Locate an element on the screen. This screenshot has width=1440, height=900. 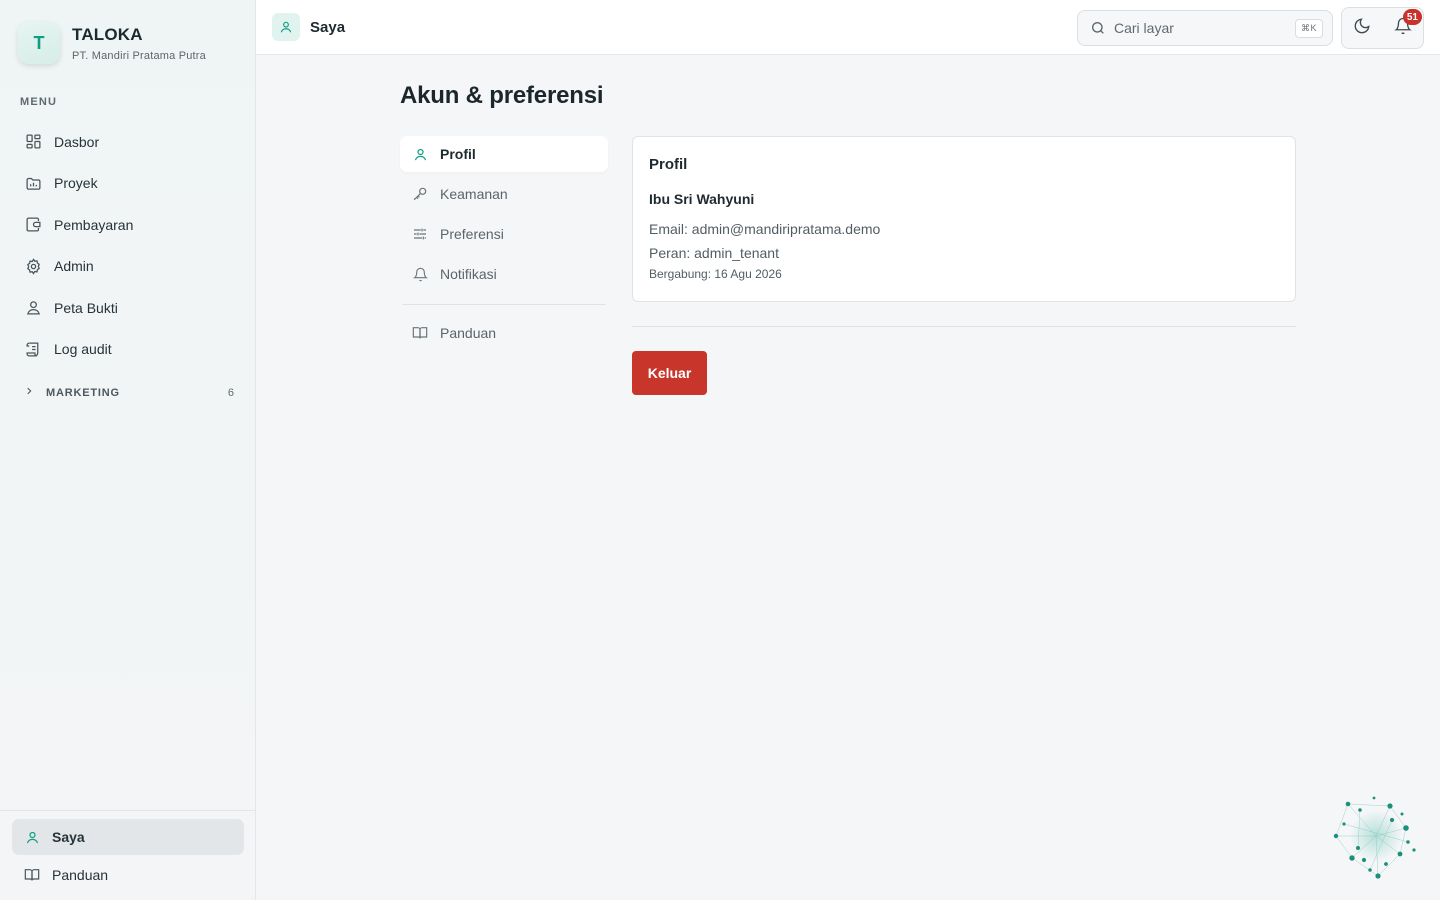
tab-notifikasi: Notifikasi is located at coordinates (504, 274).